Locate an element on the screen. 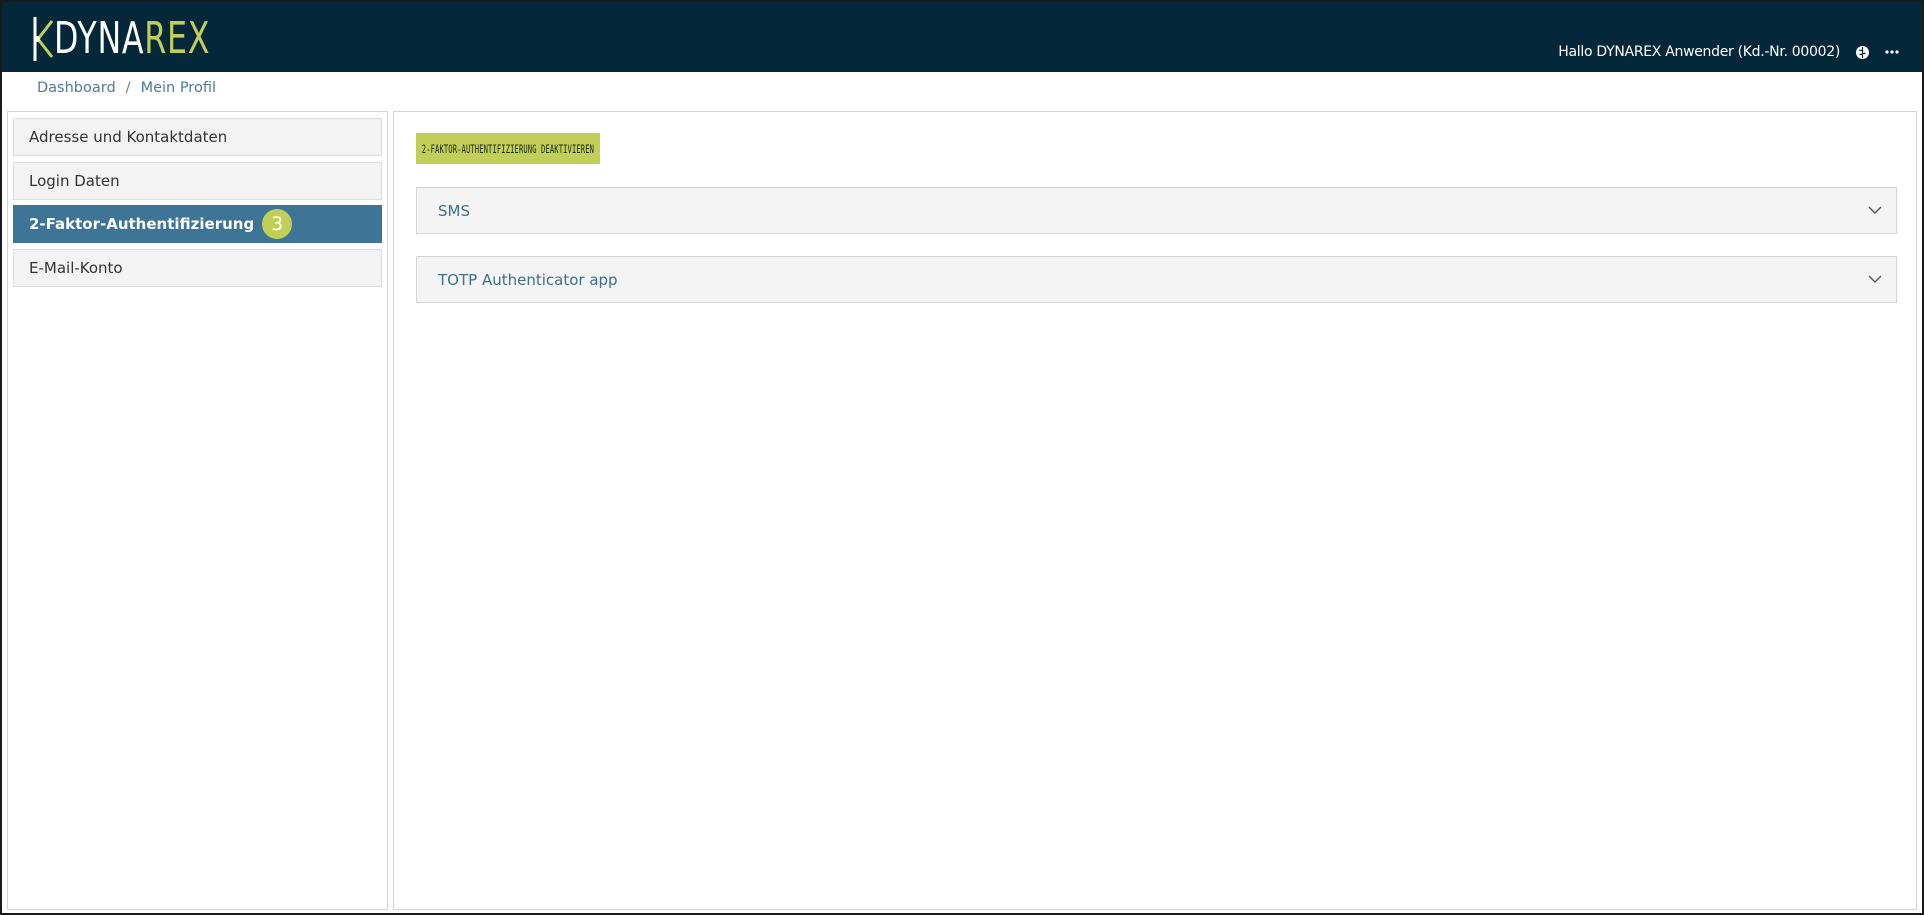  sidebar-item-2fa: 2-Faktor-Authentifizierung 3 is located at coordinates (197, 224).